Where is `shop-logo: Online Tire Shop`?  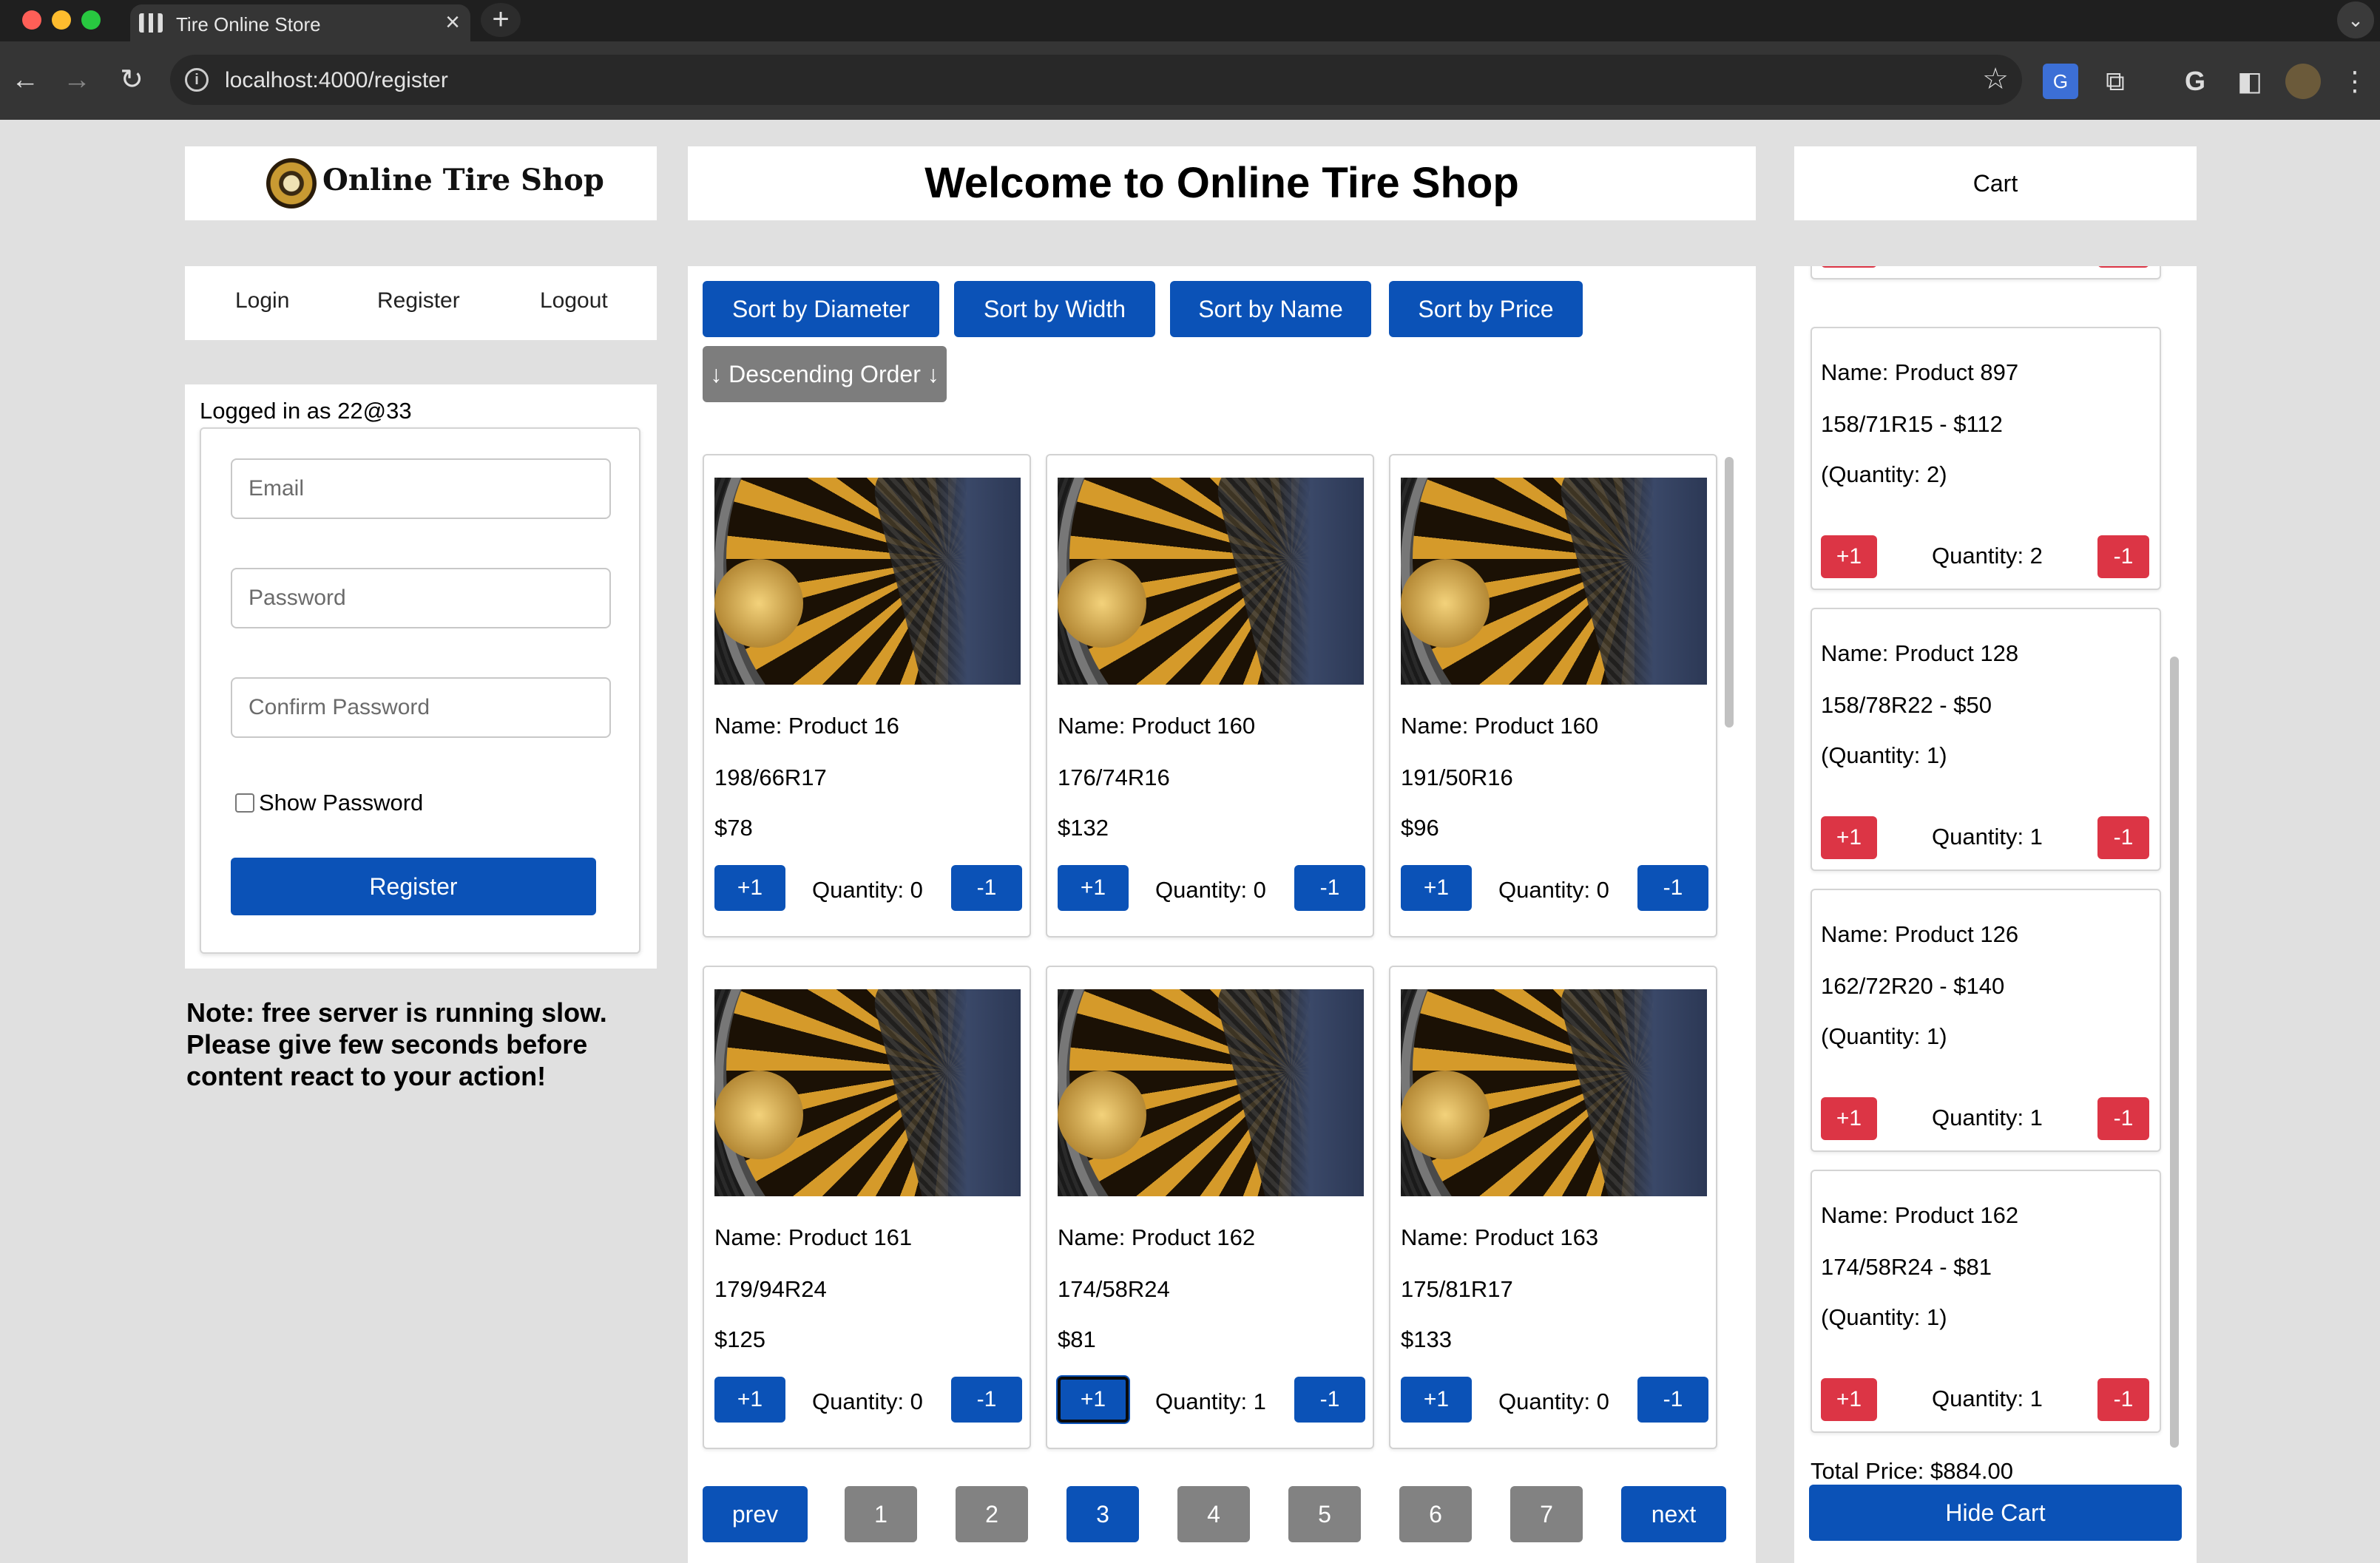 shop-logo: Online Tire Shop is located at coordinates (421, 183).